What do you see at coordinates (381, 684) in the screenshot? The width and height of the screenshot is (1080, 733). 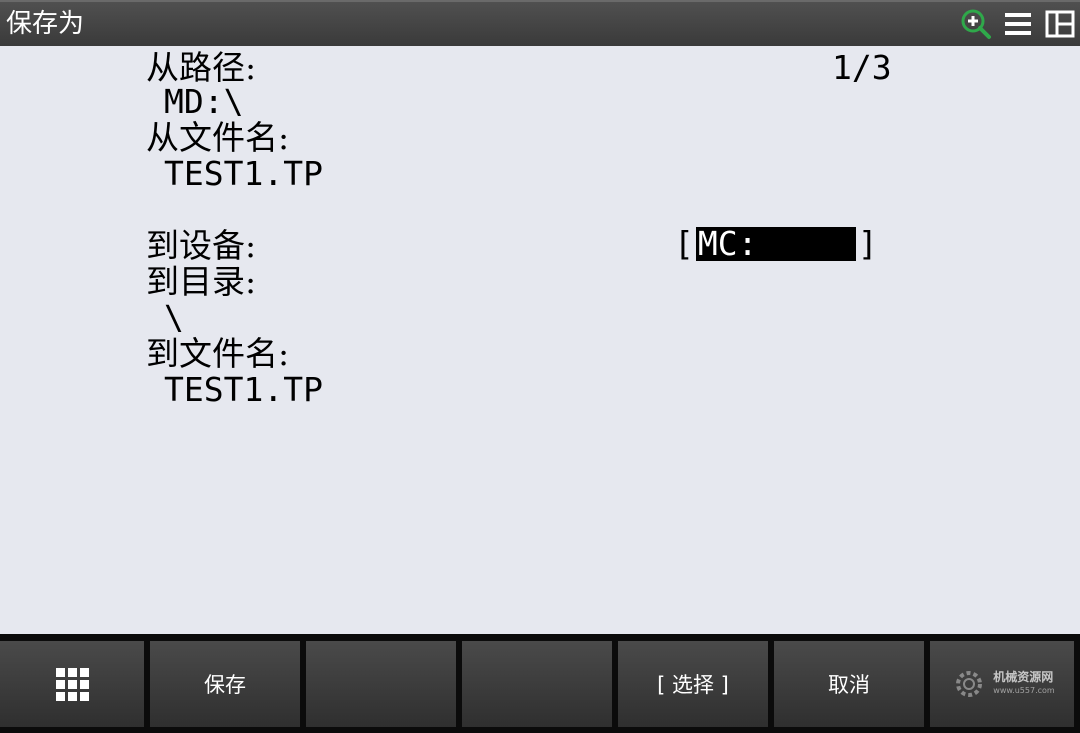 I see `f2-button` at bounding box center [381, 684].